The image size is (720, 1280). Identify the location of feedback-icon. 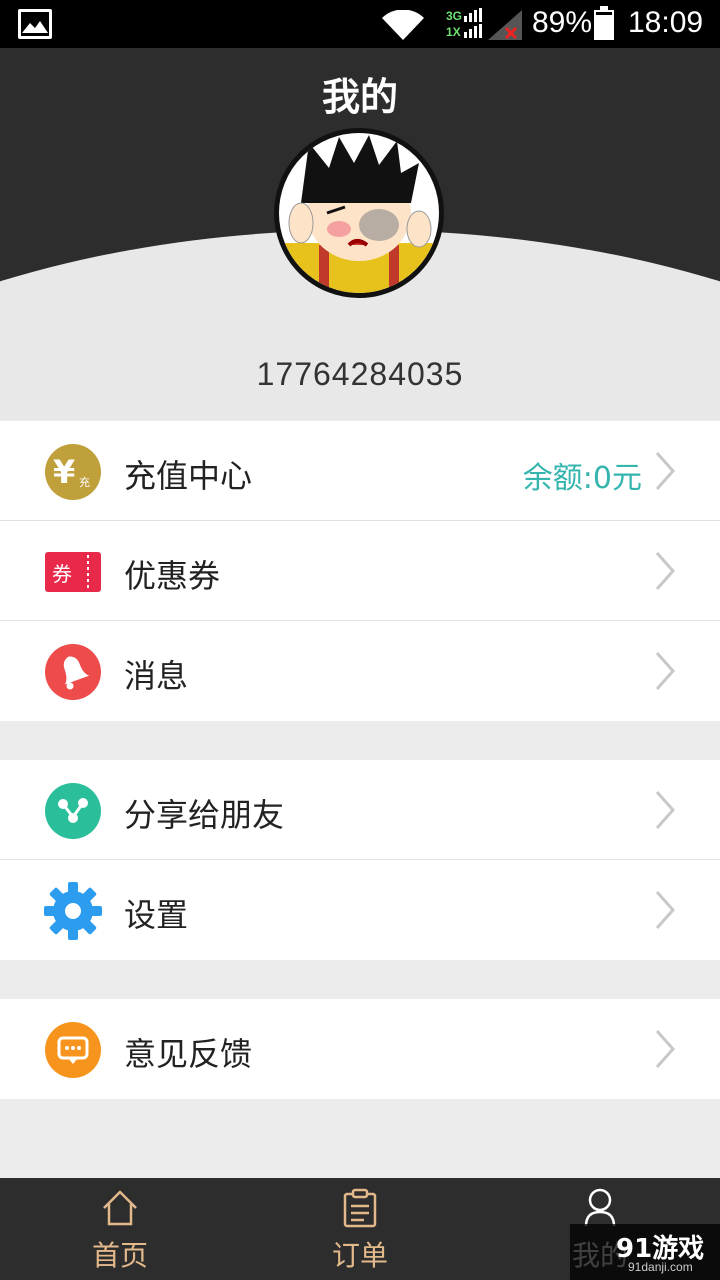
(73, 1050).